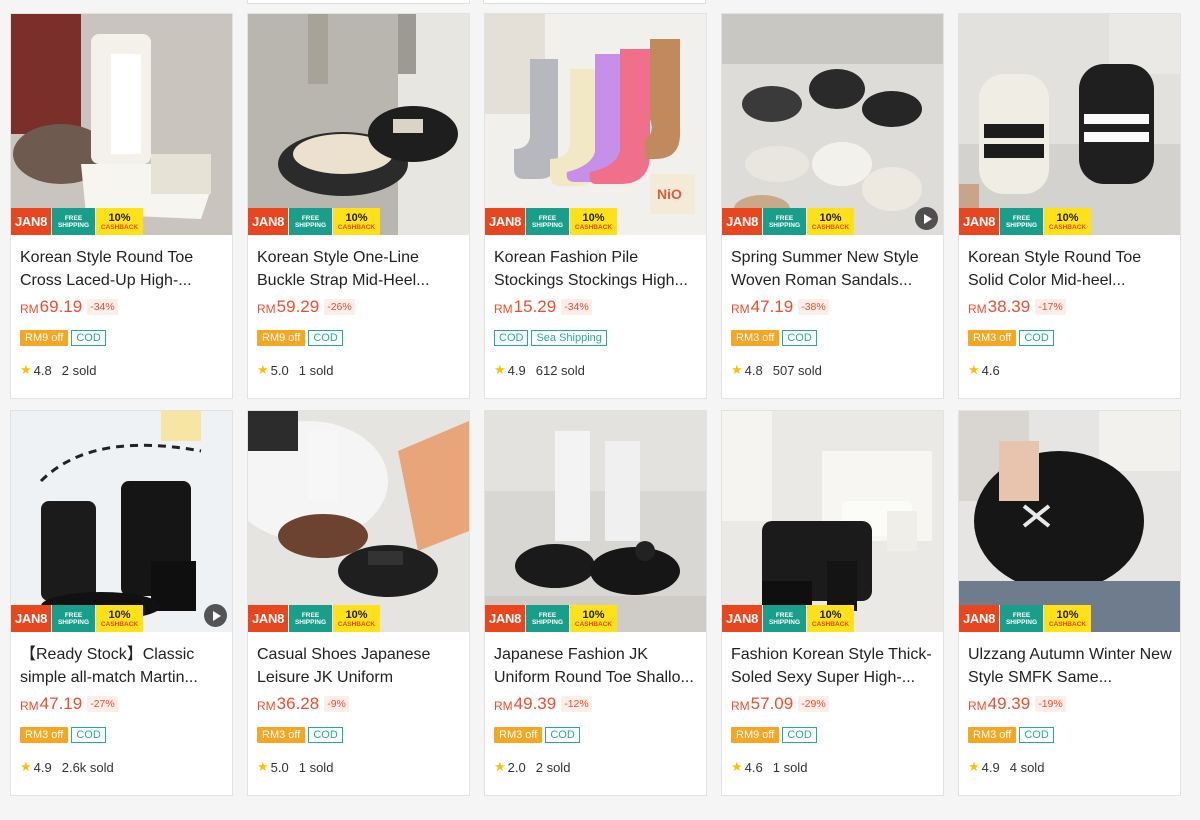 This screenshot has width=1200, height=820. Describe the element at coordinates (1009, 703) in the screenshot. I see `price-amount: 49.39` at that location.